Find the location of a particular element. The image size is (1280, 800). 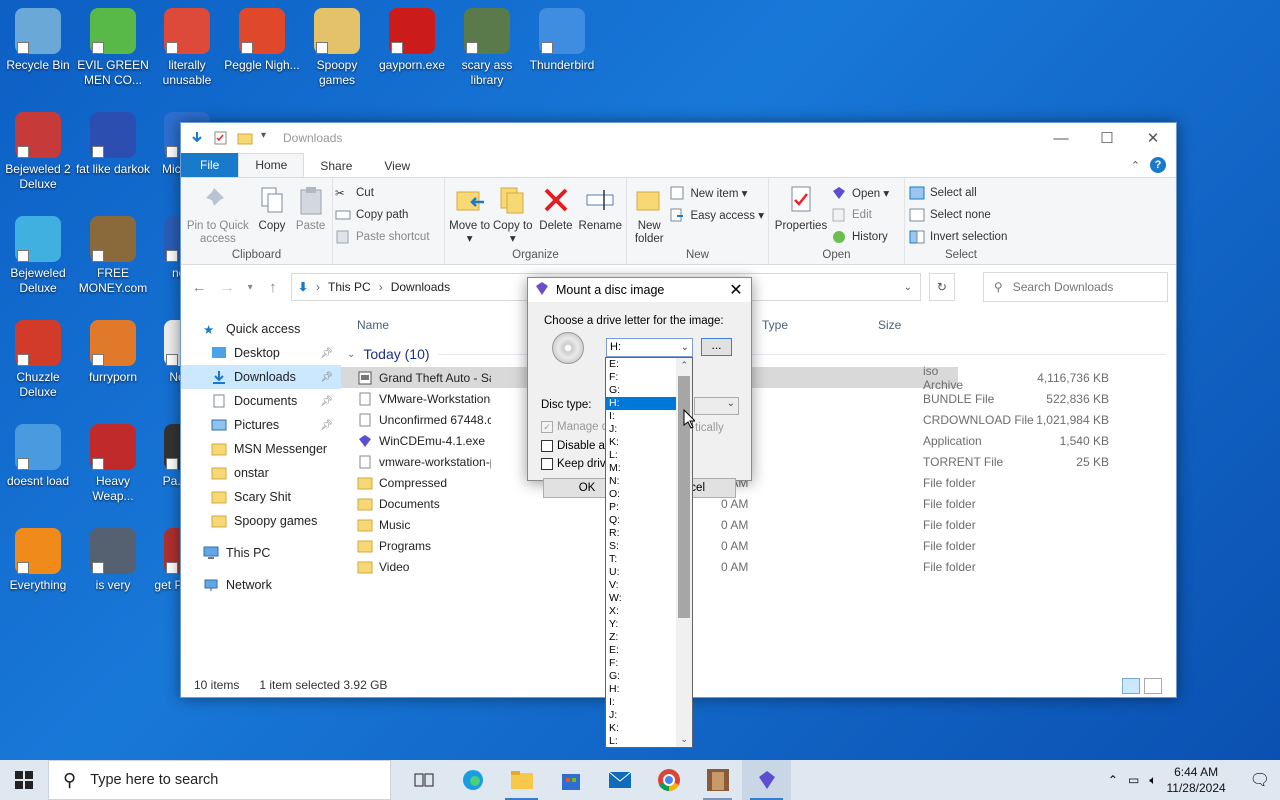

forward-icon: → is located at coordinates (227, 287).